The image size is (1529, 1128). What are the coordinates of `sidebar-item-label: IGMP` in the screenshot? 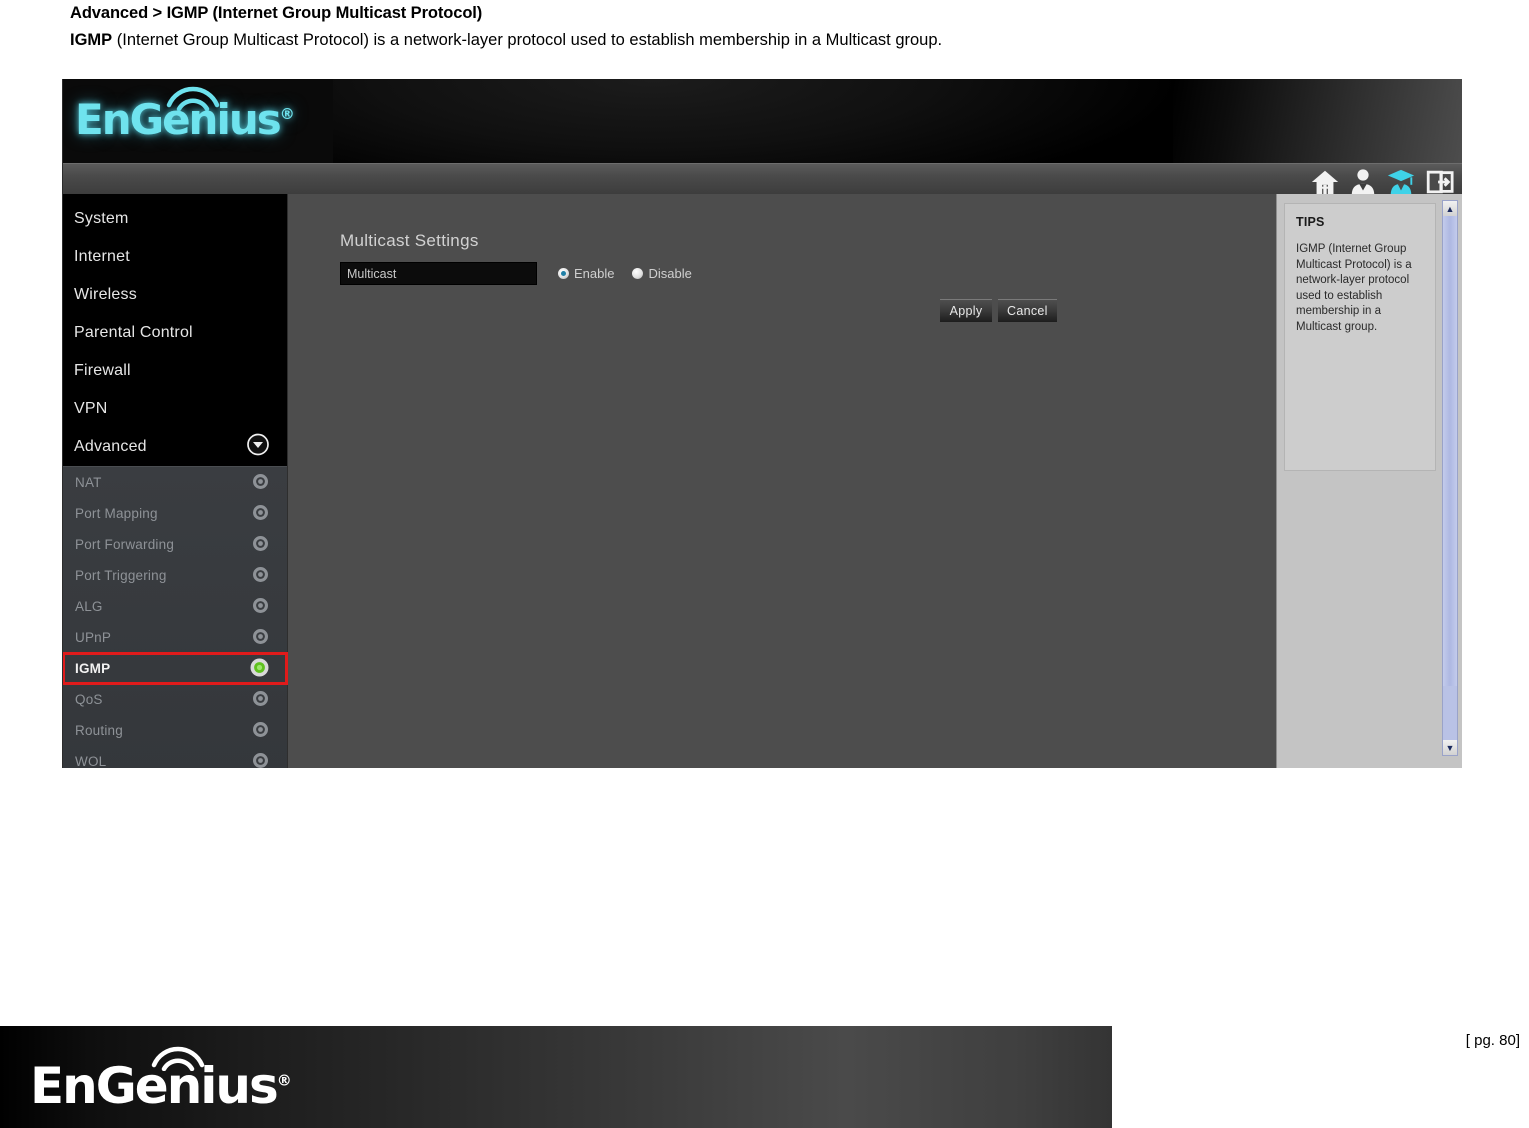 It's located at (93, 668).